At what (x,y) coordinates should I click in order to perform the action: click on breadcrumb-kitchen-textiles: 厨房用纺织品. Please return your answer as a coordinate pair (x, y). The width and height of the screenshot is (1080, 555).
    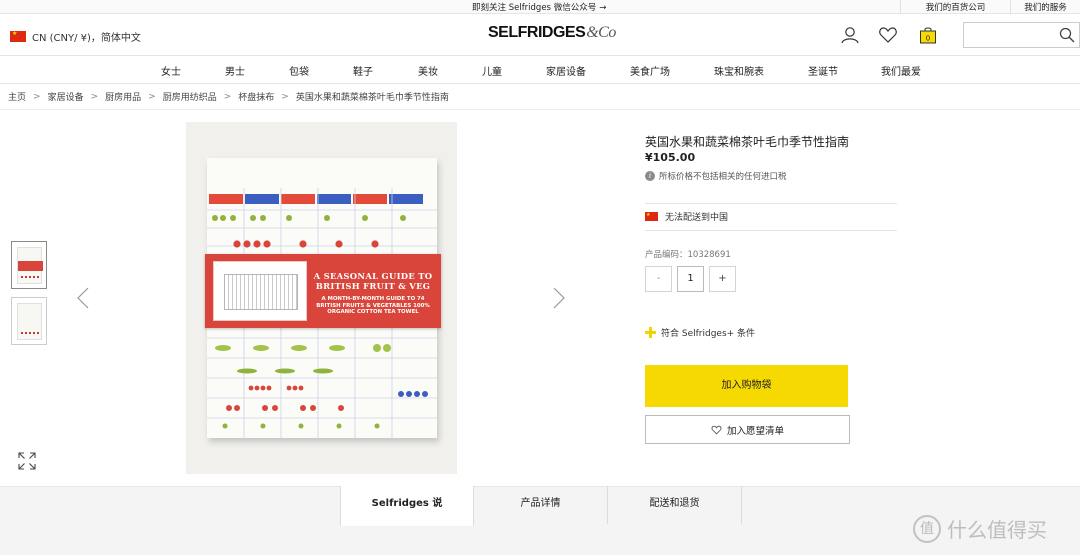
    Looking at the image, I should click on (190, 96).